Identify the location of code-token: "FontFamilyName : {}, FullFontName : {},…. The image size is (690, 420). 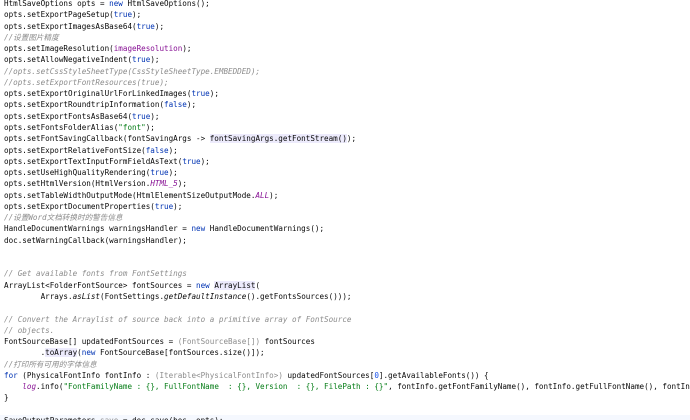
(226, 387).